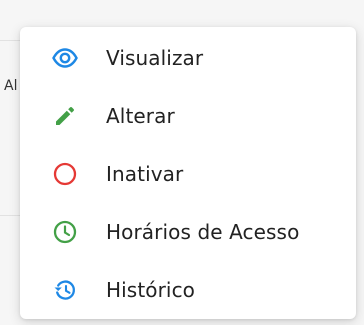 This screenshot has height=325, width=364. Describe the element at coordinates (65, 116) in the screenshot. I see `pencil-icon` at that location.